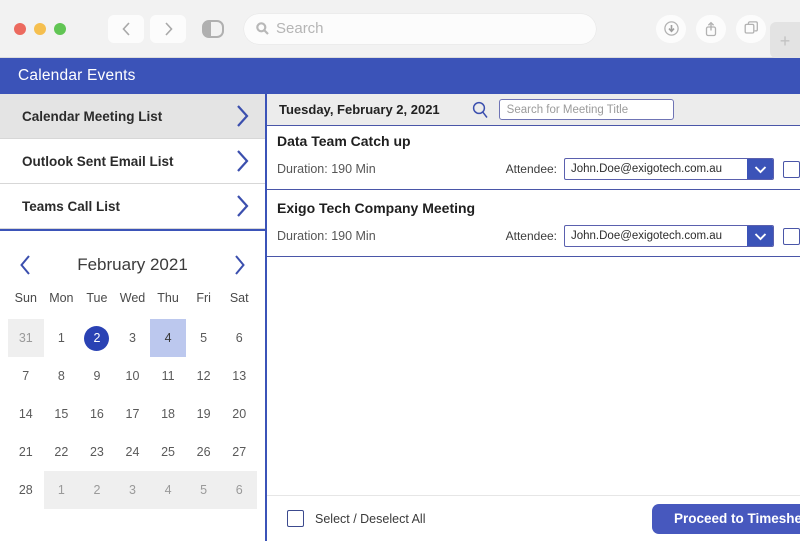 The image size is (800, 541). I want to click on calendar-day-label: 19, so click(203, 414).